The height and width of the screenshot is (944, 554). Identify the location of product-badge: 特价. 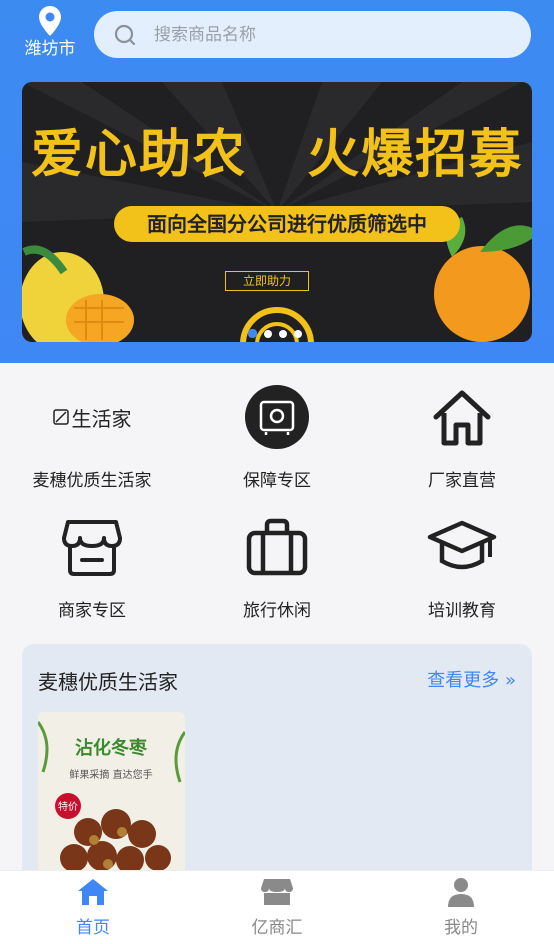
(68, 807).